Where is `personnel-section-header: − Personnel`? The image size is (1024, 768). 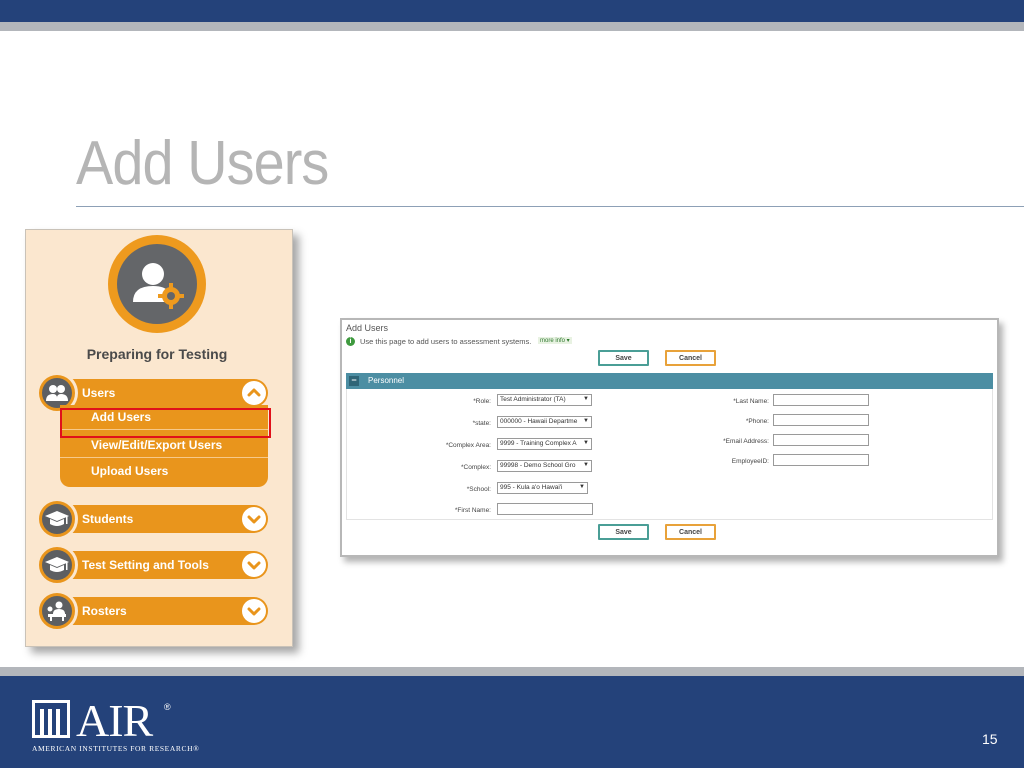
personnel-section-header: − Personnel is located at coordinates (669, 381).